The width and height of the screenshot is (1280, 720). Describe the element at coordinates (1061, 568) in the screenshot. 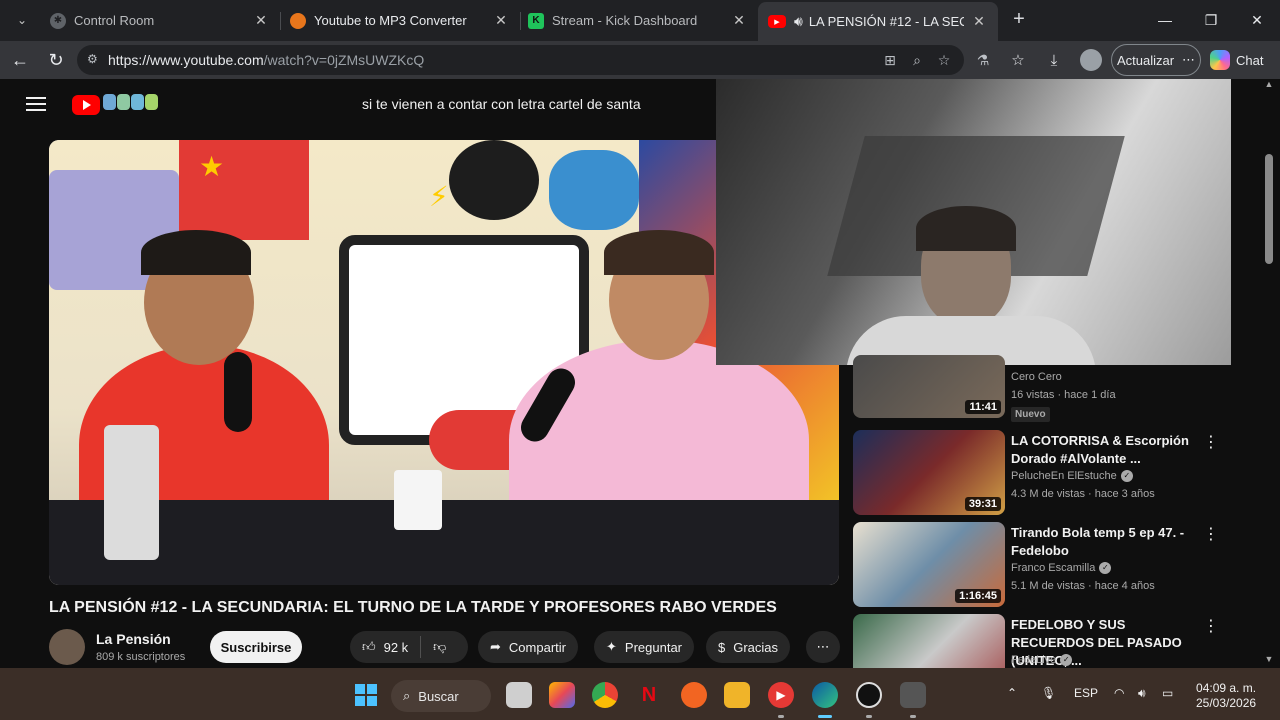

I see `recommendation-channel: Franco Escamilla ✓` at that location.